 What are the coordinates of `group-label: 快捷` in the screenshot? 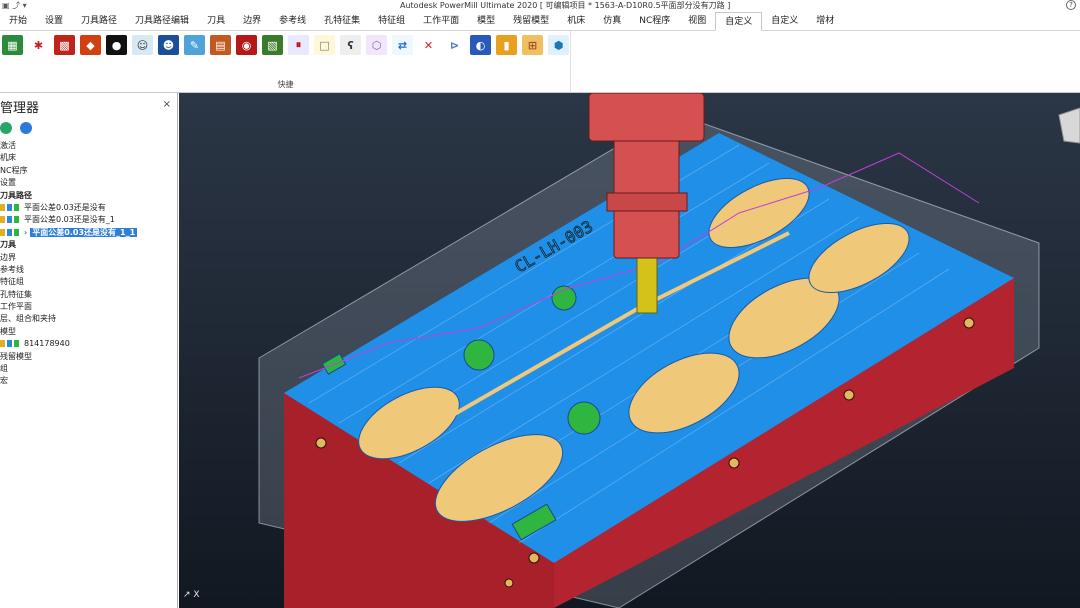 It's located at (285, 84).